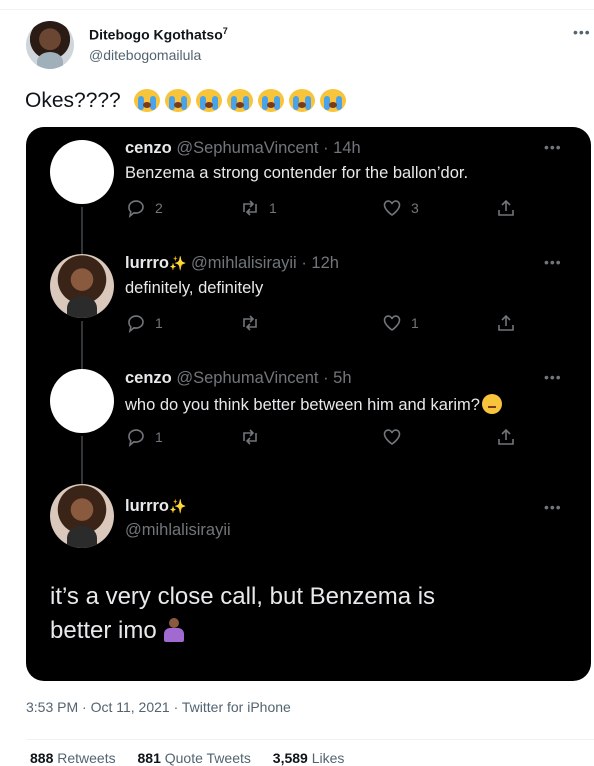 Image resolution: width=594 pixels, height=766 pixels. I want to click on main-more-icon: •••, so click(553, 507).